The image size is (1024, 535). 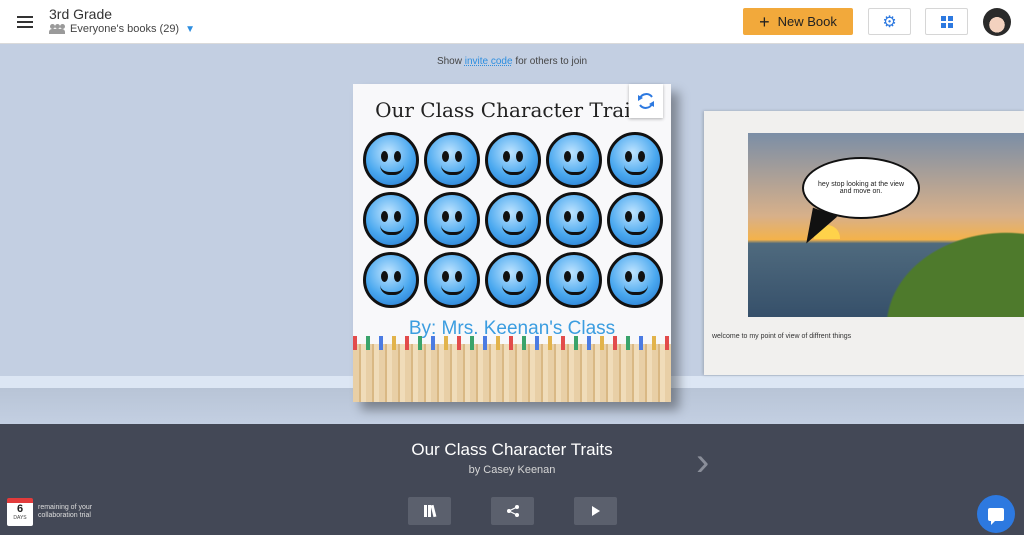 What do you see at coordinates (512, 110) in the screenshot?
I see `cover-title: Our Class Character Traits` at bounding box center [512, 110].